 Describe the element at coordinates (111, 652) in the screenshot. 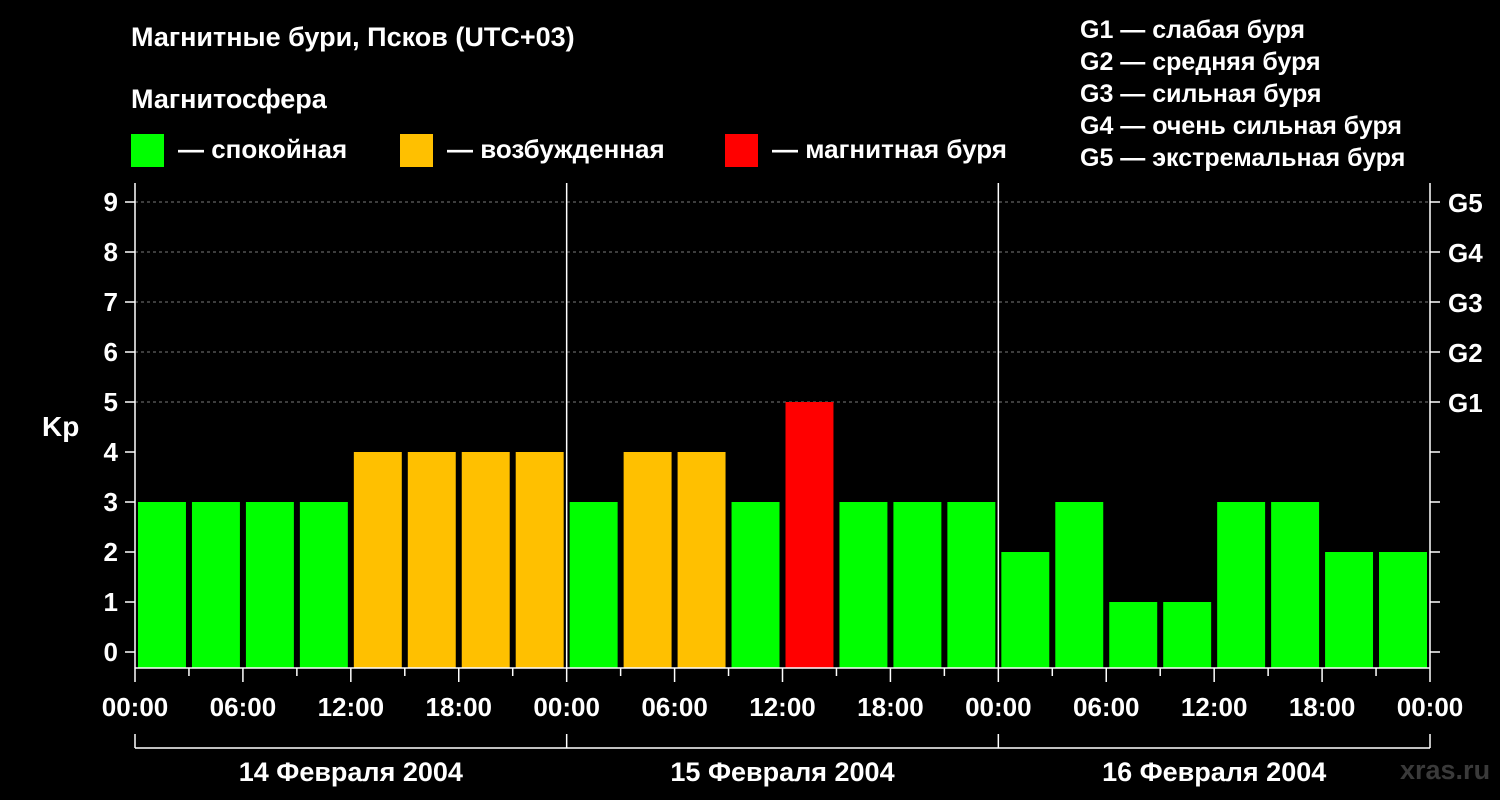

I see `y-tick-label: 0` at that location.